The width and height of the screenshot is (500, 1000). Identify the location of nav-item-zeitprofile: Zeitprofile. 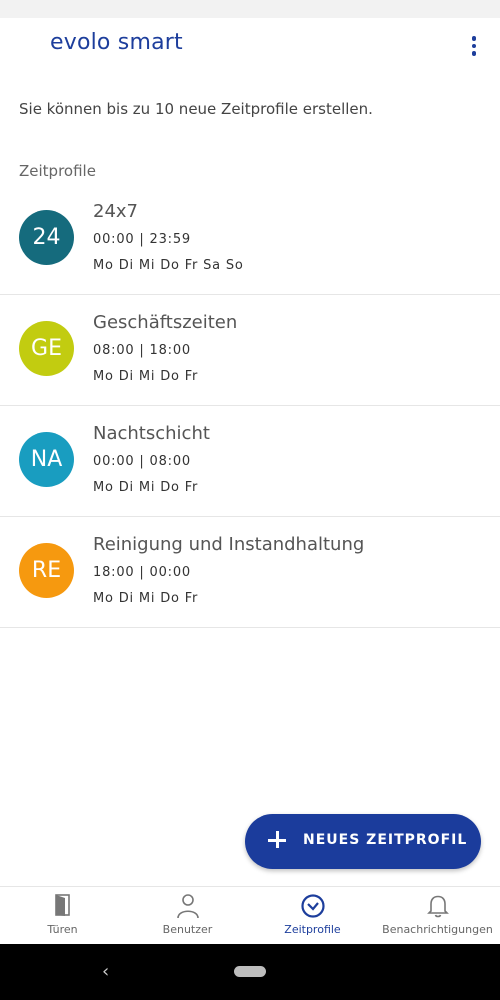
(312, 916).